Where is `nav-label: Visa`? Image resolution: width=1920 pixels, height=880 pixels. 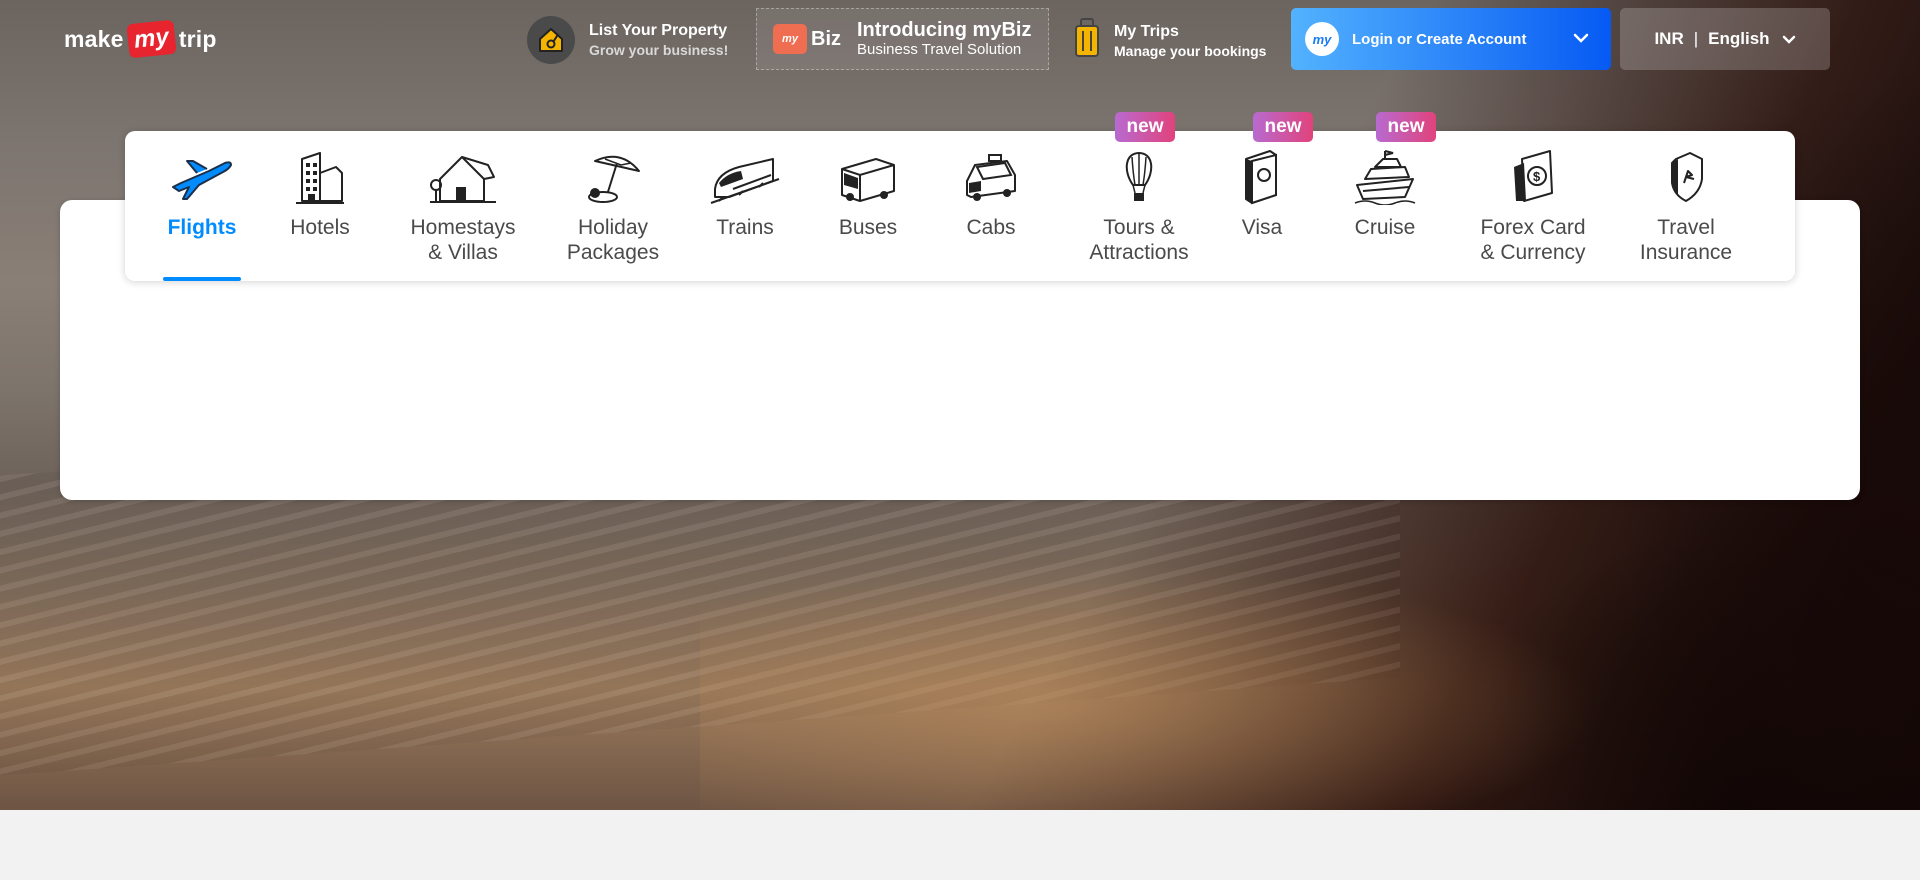
nav-label: Visa is located at coordinates (1262, 227).